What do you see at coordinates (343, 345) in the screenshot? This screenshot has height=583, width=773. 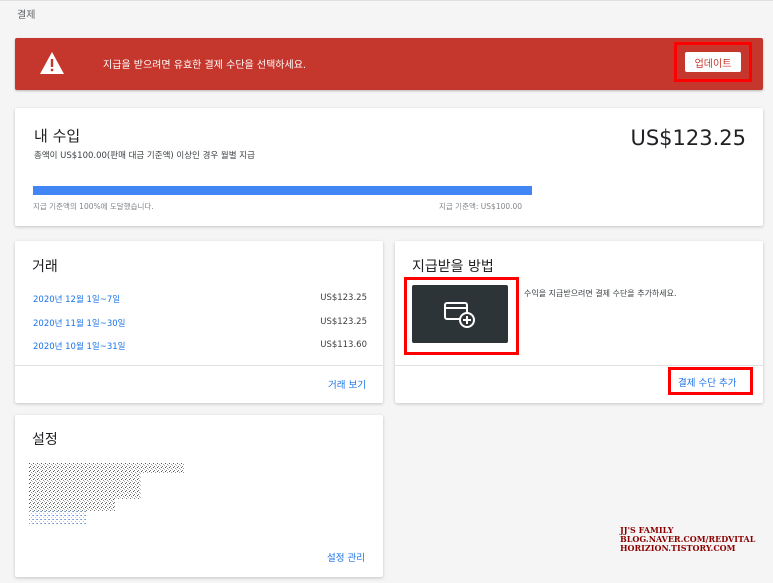 I see `transaction-amount: US$113.60` at bounding box center [343, 345].